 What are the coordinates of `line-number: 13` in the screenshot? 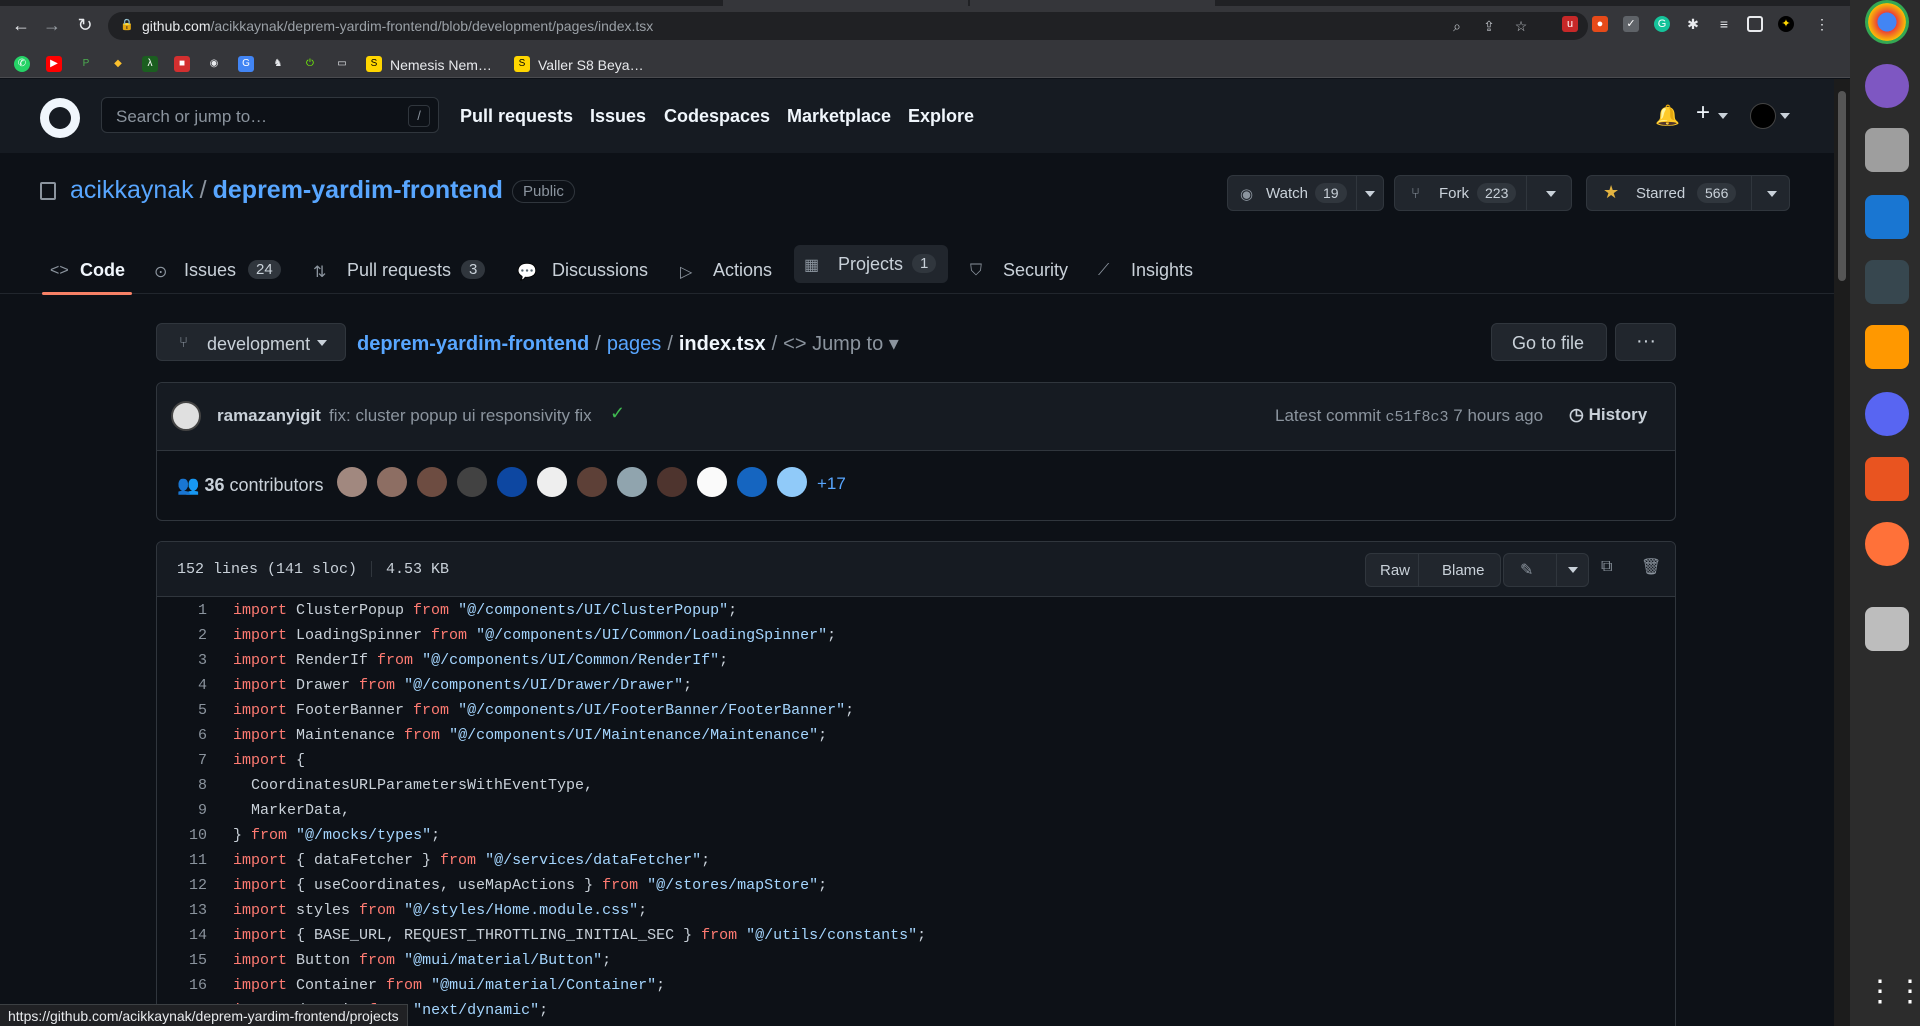 It's located at (182, 910).